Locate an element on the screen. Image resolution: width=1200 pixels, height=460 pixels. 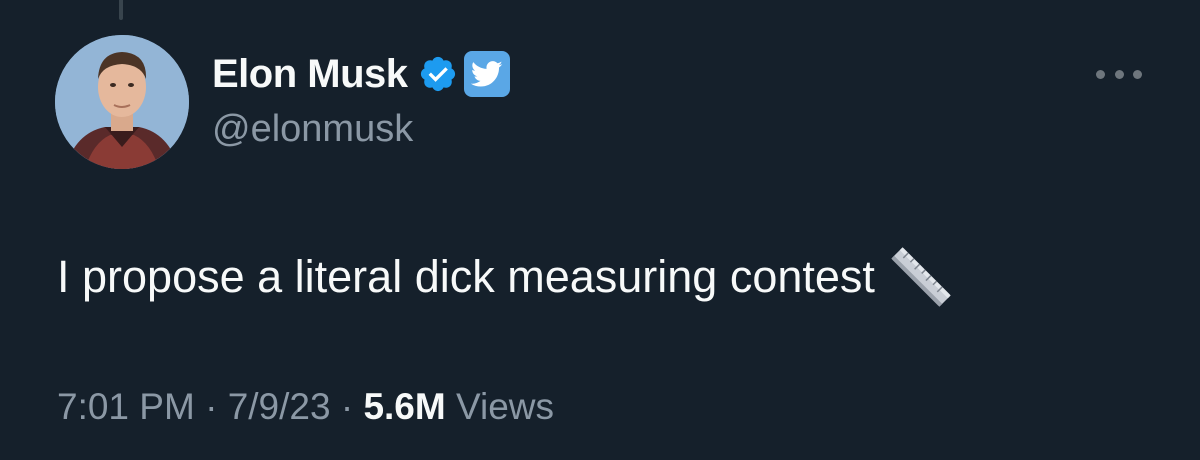
more-options-icon is located at coordinates (1119, 74).